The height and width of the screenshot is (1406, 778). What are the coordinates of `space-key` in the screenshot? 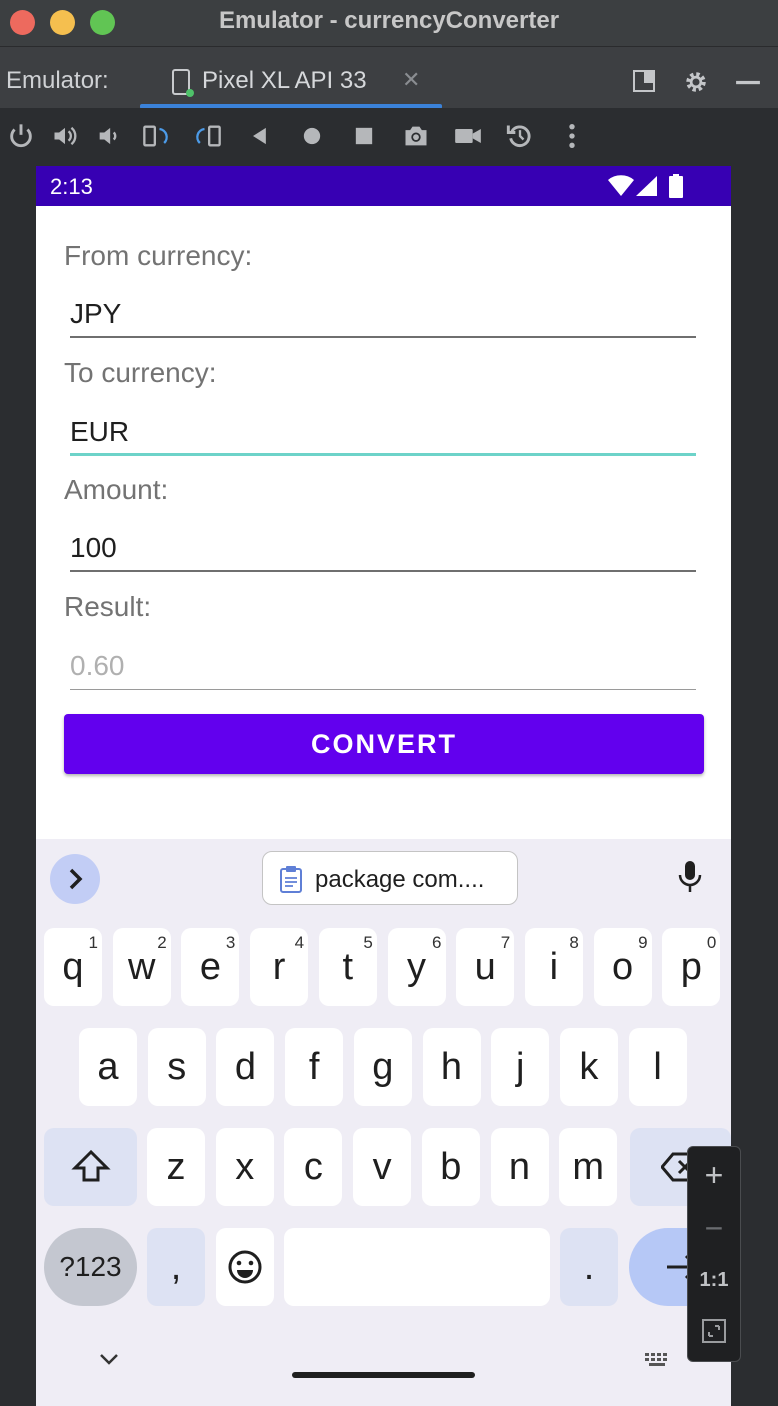 It's located at (417, 1267).